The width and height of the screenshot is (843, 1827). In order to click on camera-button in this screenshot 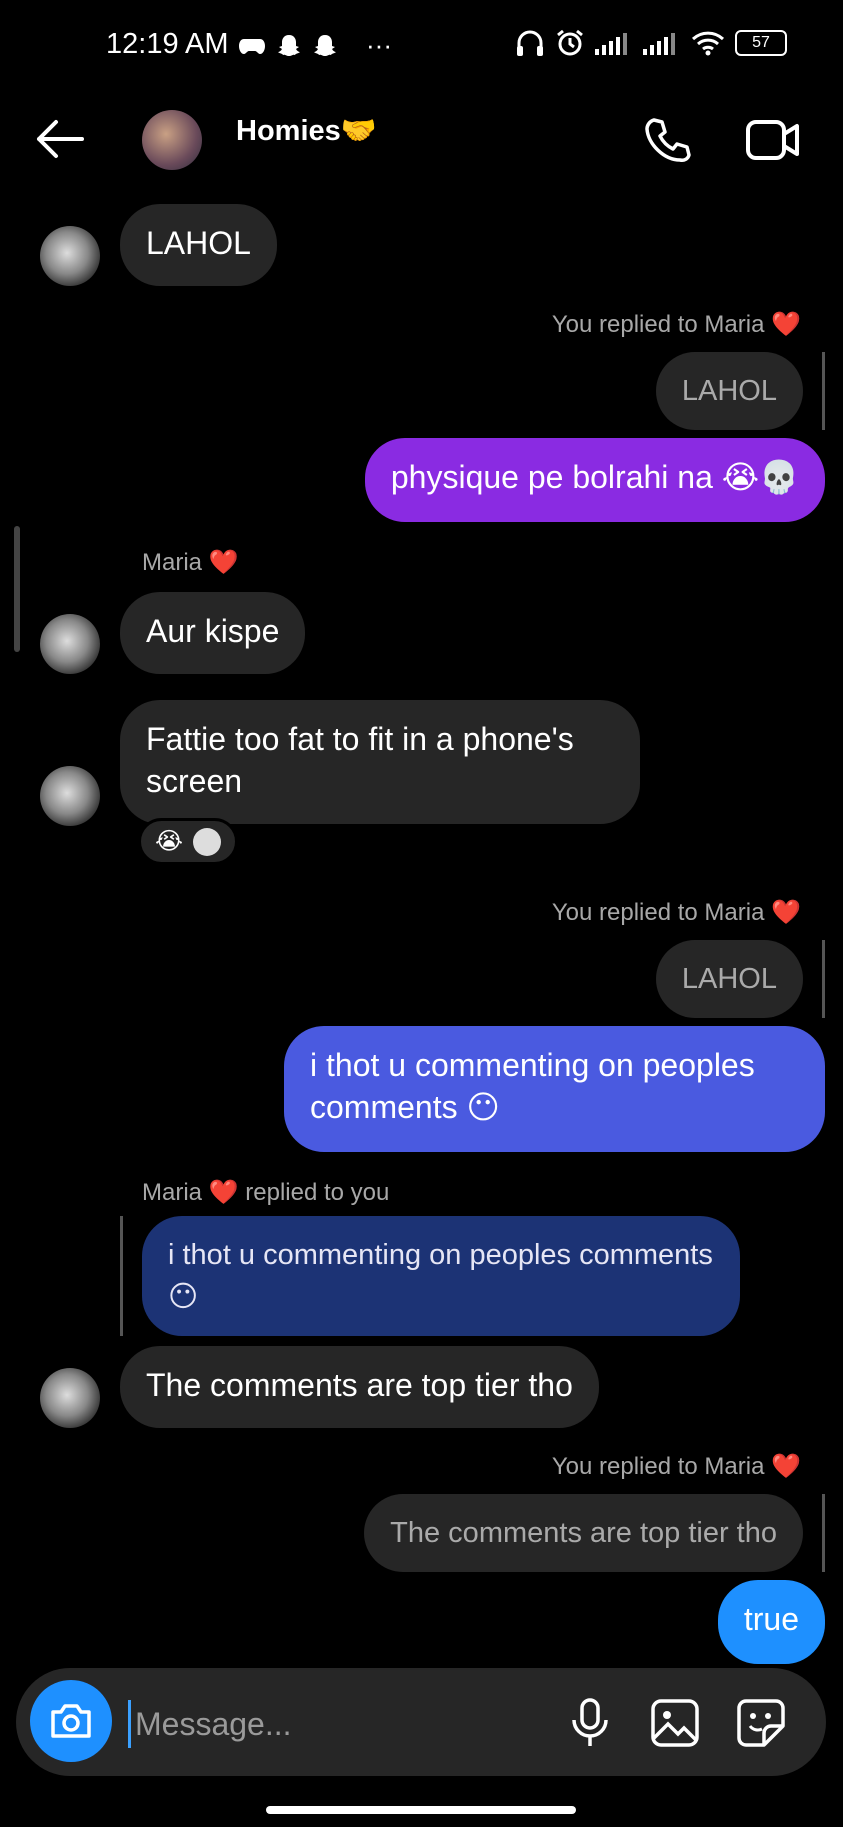, I will do `click(71, 1721)`.